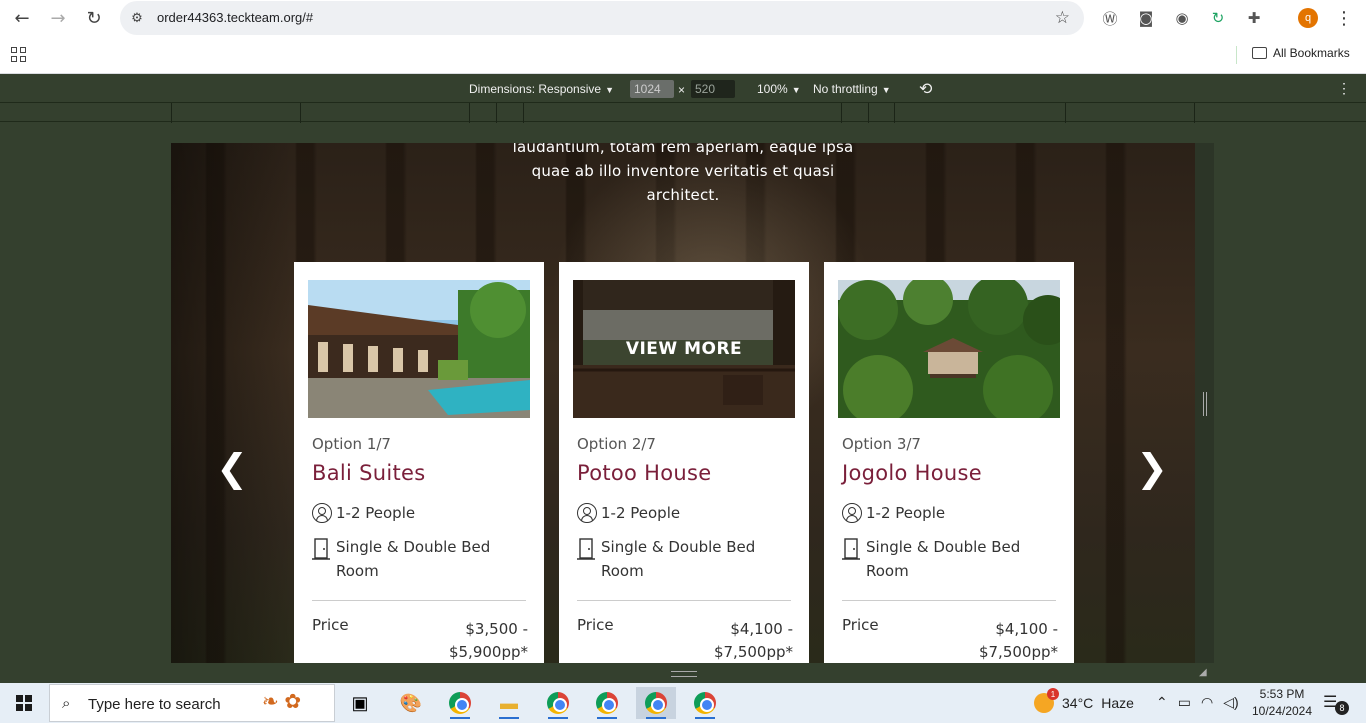 The width and height of the screenshot is (1366, 723). I want to click on resort-pool-image, so click(419, 349).